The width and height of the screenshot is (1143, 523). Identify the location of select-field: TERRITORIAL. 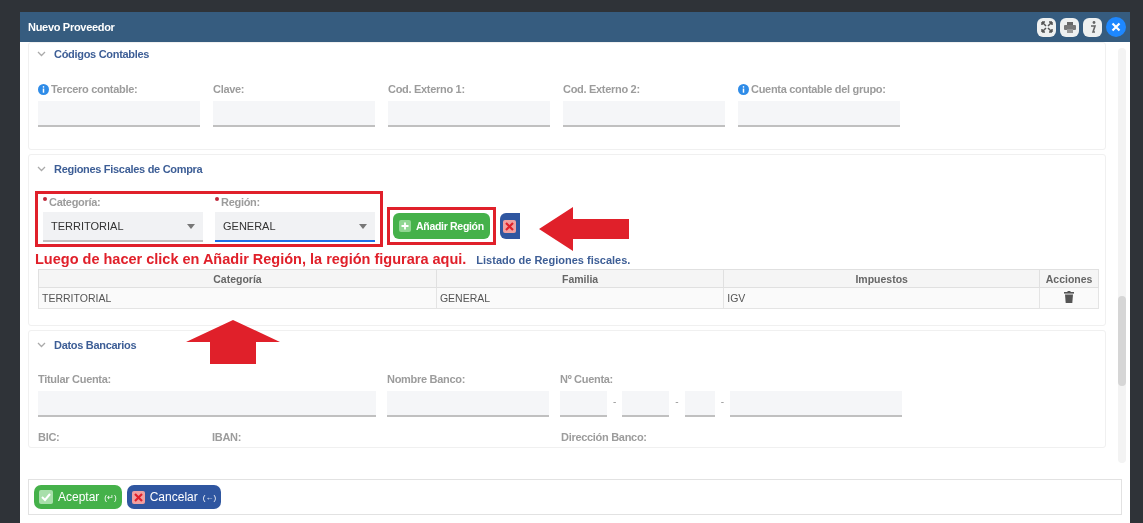
(123, 227).